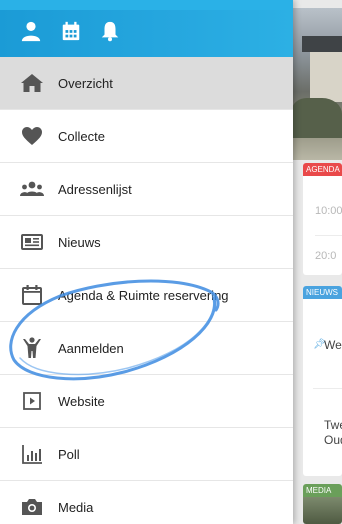 Image resolution: width=342 pixels, height=524 pixels. Describe the element at coordinates (322, 504) in the screenshot. I see `media-card: MEDIA` at that location.